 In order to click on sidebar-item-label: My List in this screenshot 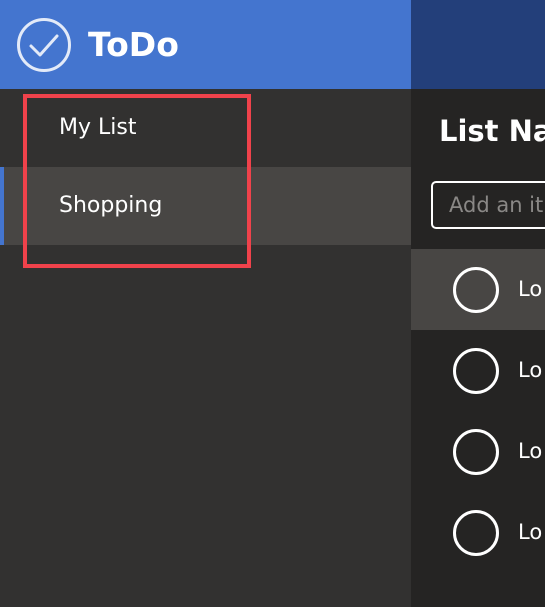, I will do `click(98, 127)`.